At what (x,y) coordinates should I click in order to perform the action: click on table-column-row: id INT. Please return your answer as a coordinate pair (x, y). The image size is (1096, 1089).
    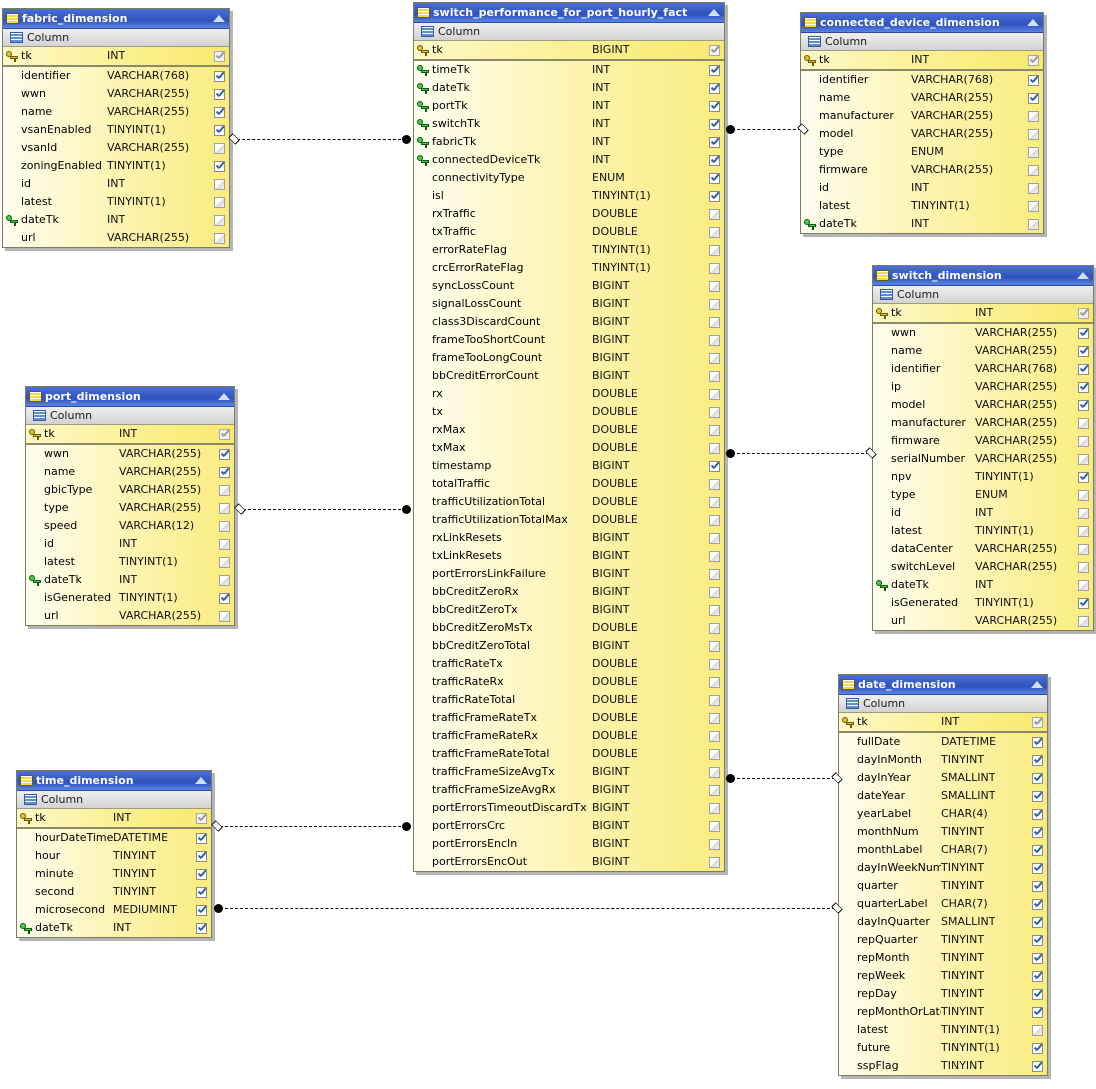
    Looking at the image, I should click on (116, 184).